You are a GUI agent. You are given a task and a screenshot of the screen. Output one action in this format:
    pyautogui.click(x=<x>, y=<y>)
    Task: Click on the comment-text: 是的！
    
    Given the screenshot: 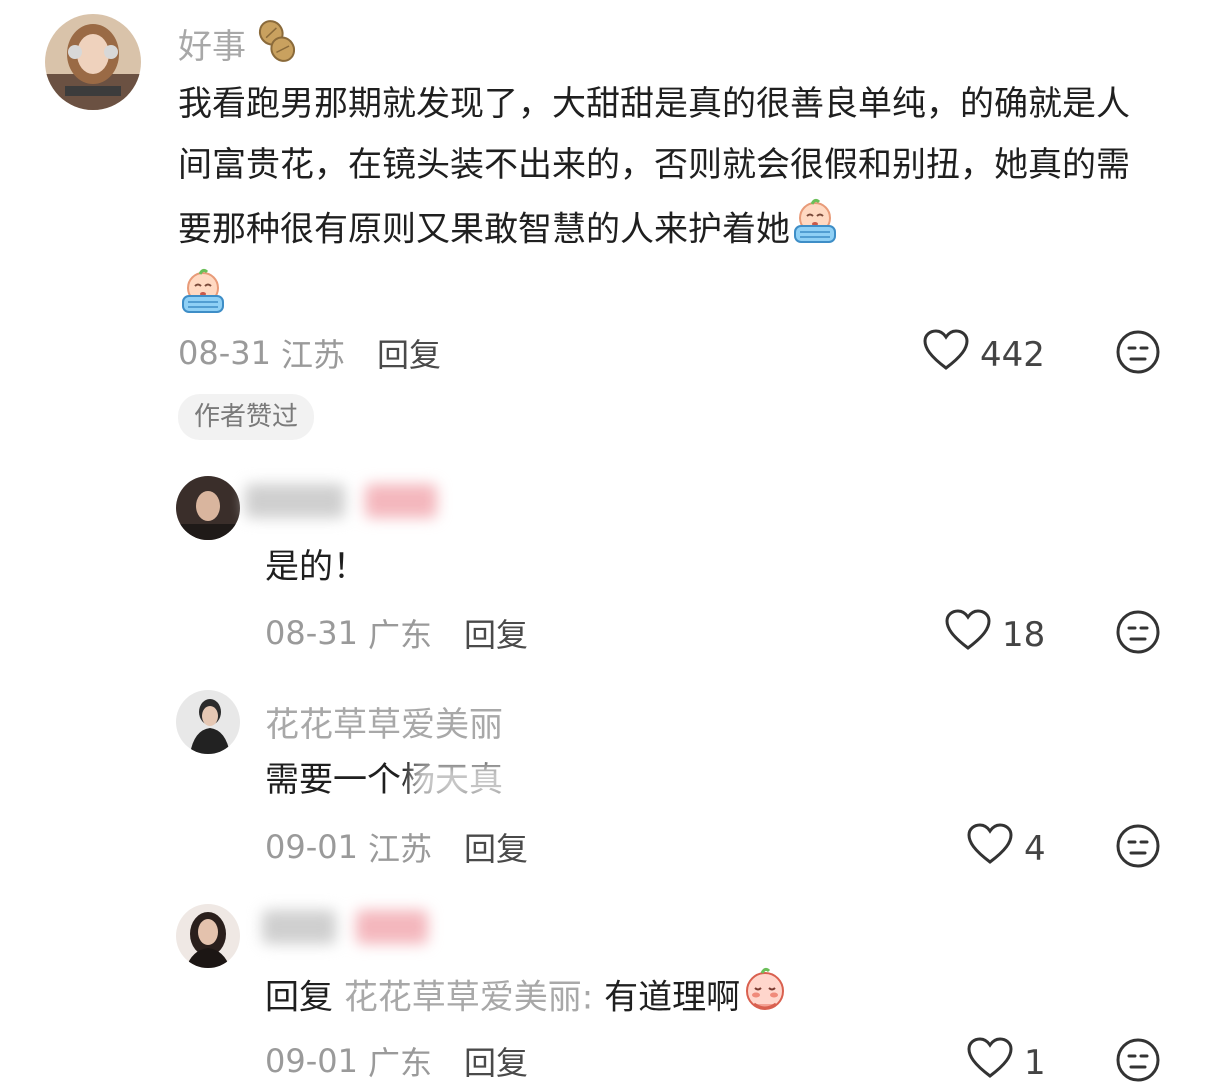 What is the action you would take?
    pyautogui.click(x=316, y=567)
    